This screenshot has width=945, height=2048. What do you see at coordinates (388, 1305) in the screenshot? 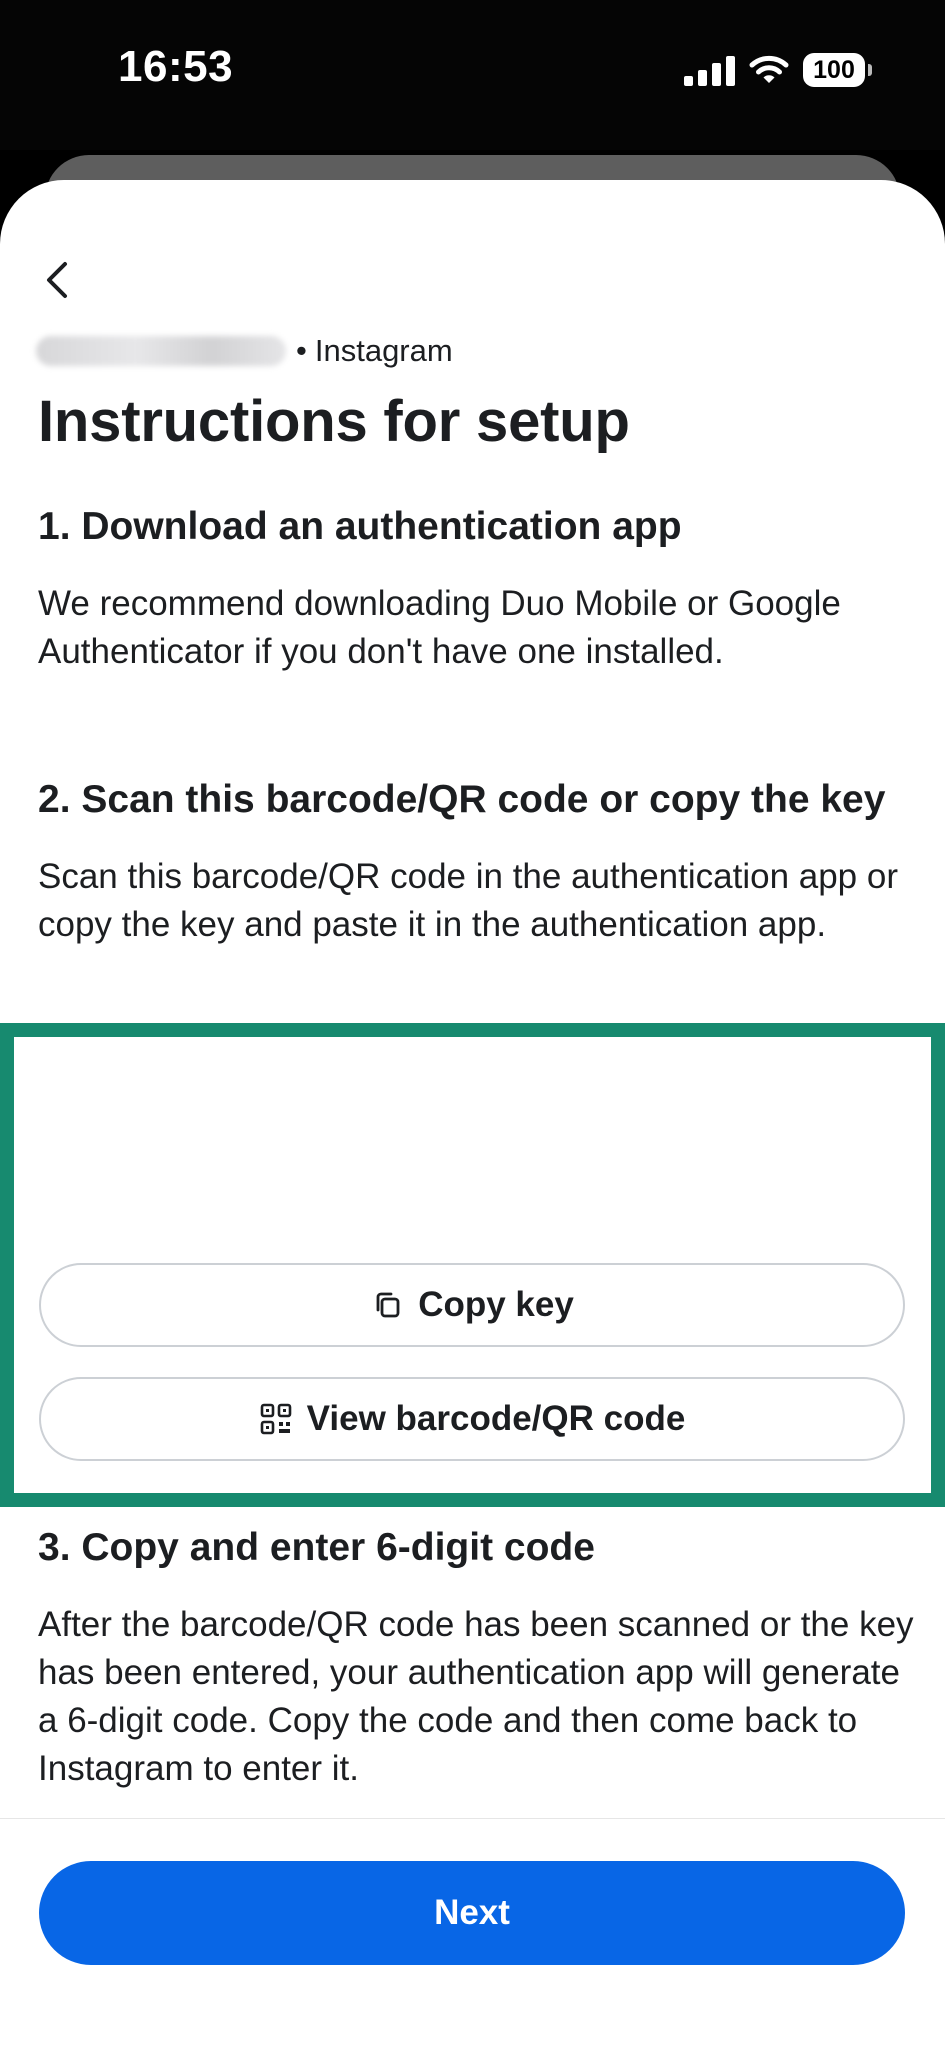
I see `copy-icon` at bounding box center [388, 1305].